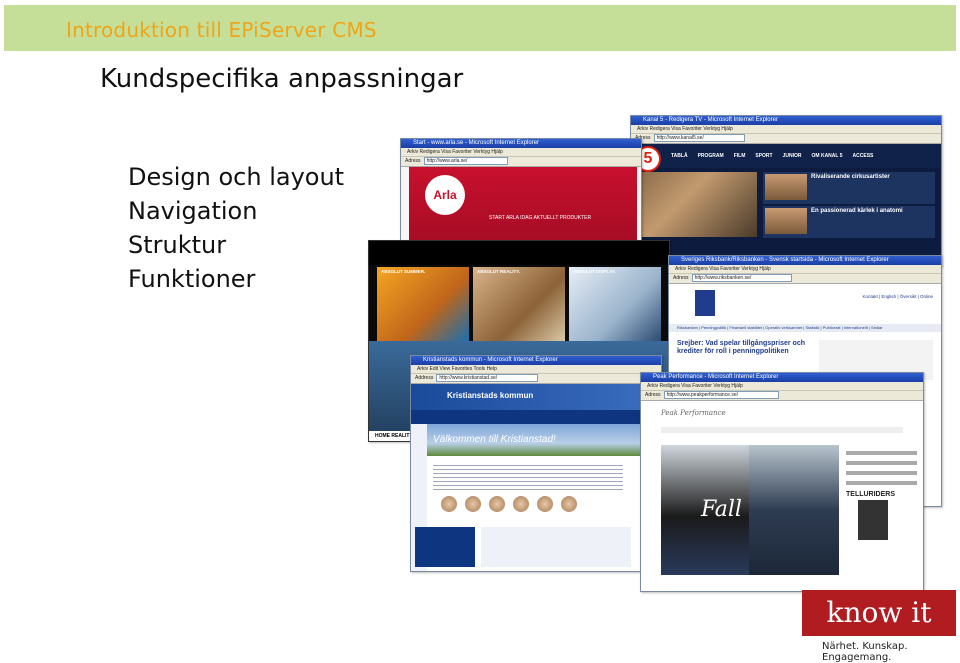  I want to click on arla-logo: Arla, so click(445, 195).